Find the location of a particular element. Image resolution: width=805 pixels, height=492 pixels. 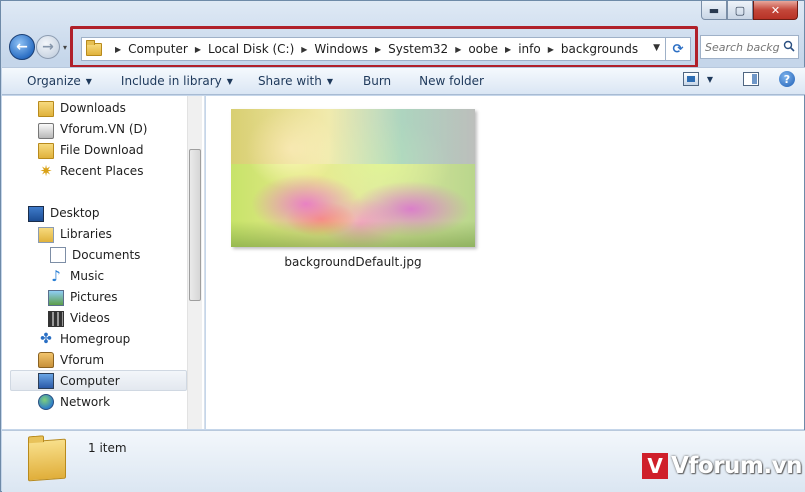

breadcrumb-backgrounds: backgrounds is located at coordinates (599, 49).